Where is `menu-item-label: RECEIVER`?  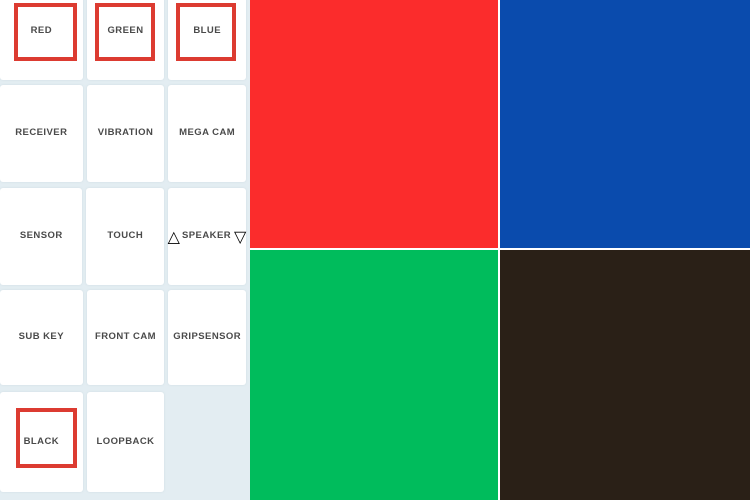 menu-item-label: RECEIVER is located at coordinates (41, 133).